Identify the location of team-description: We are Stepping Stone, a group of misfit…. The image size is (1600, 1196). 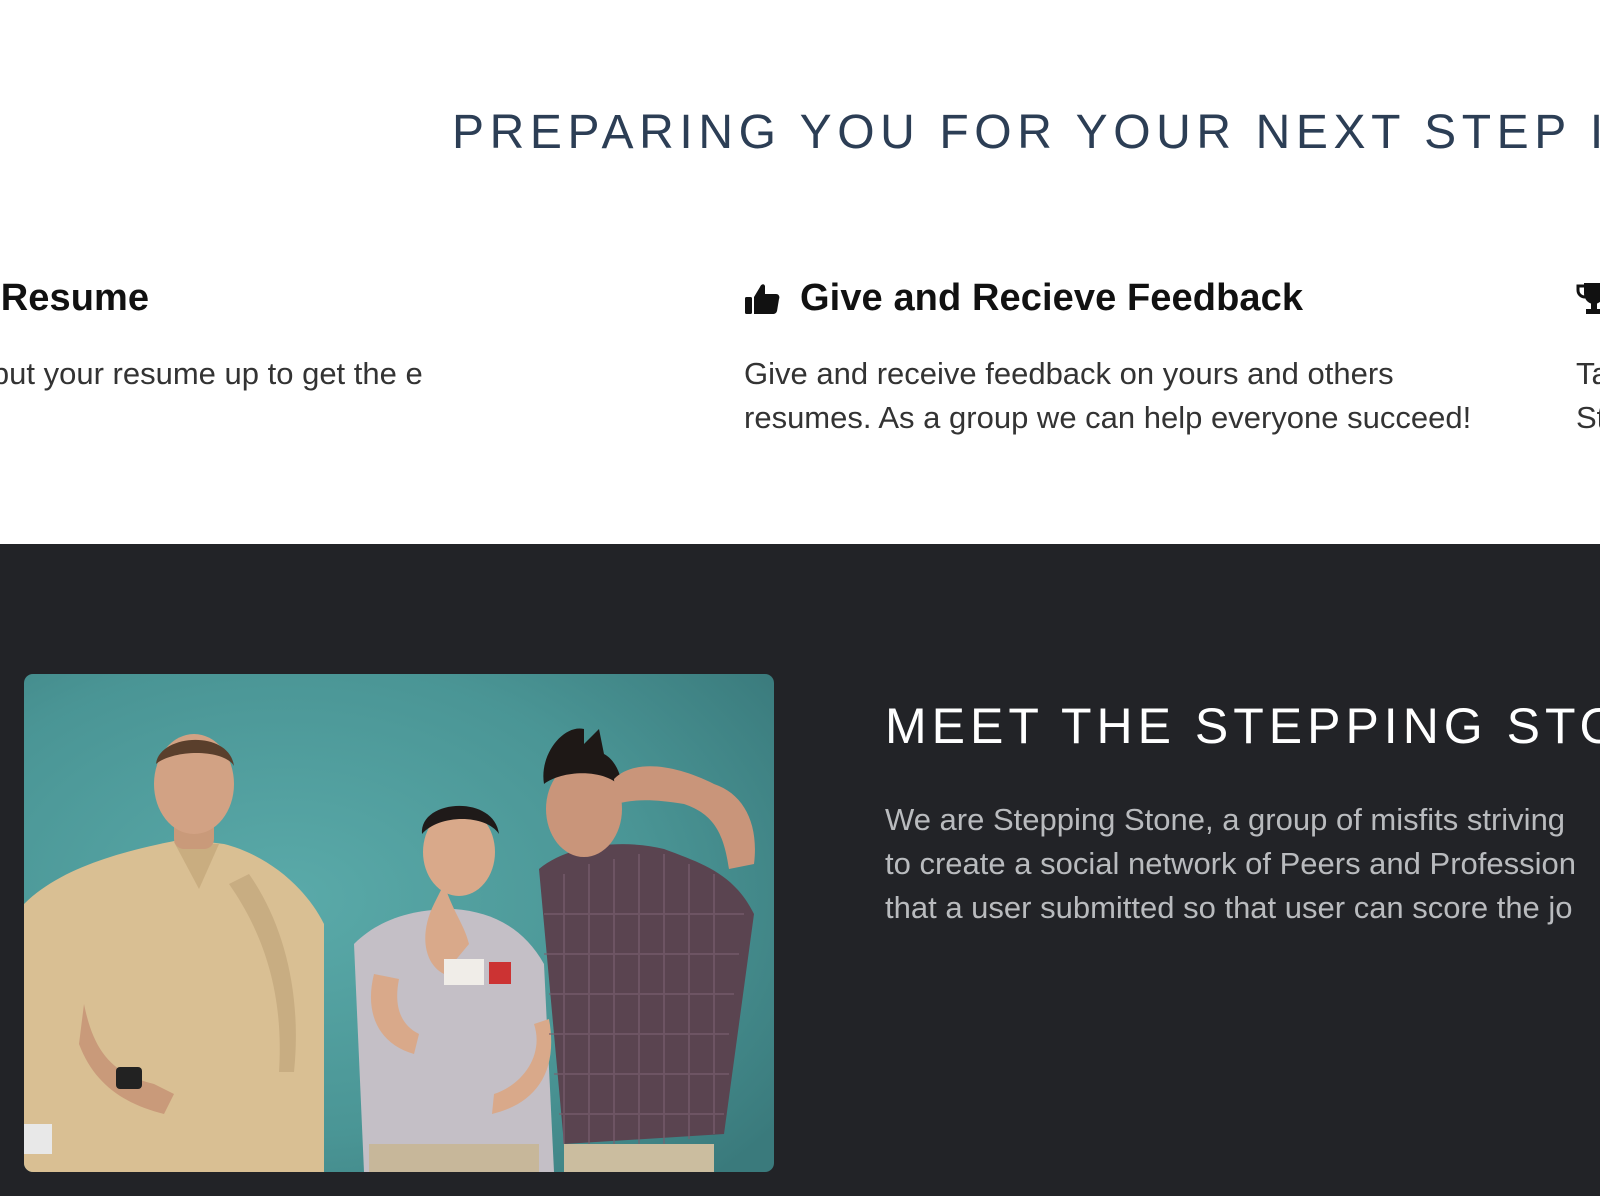
(1242, 868).